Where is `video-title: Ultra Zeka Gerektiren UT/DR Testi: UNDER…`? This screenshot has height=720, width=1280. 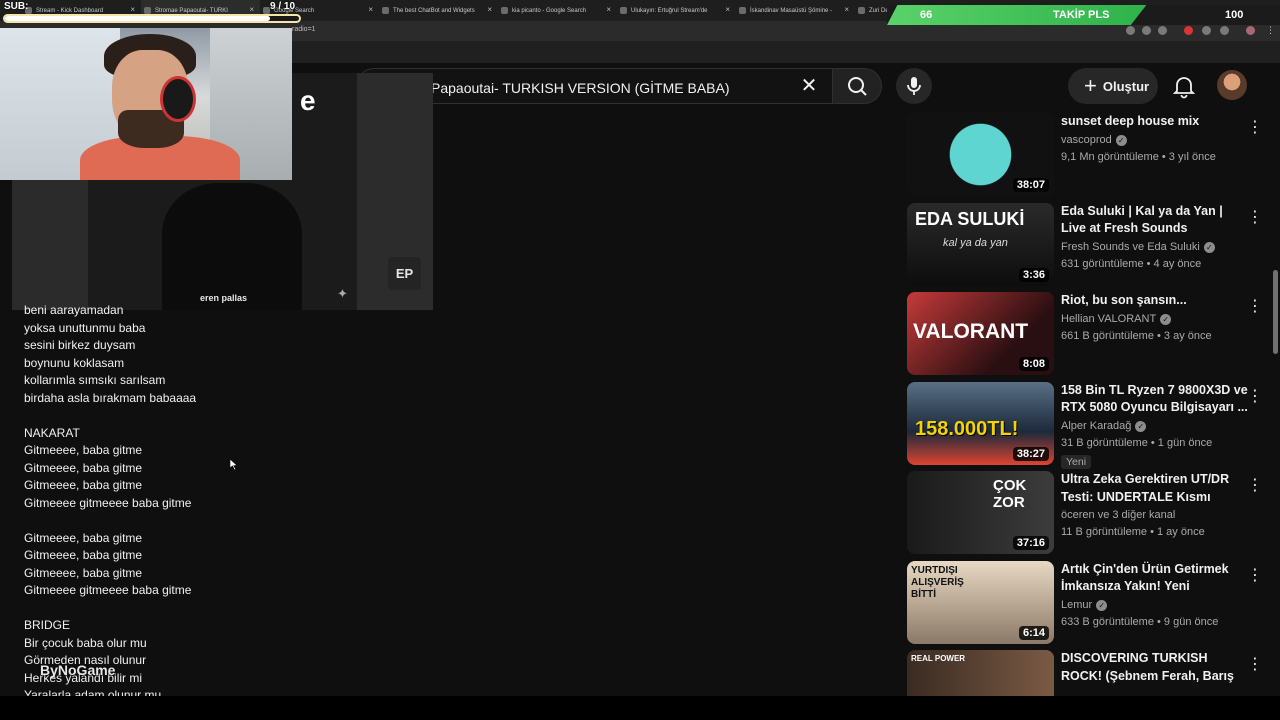
video-title: Ultra Zeka Gerektiren UT/DR Testi: UNDER… is located at coordinates (1156, 488).